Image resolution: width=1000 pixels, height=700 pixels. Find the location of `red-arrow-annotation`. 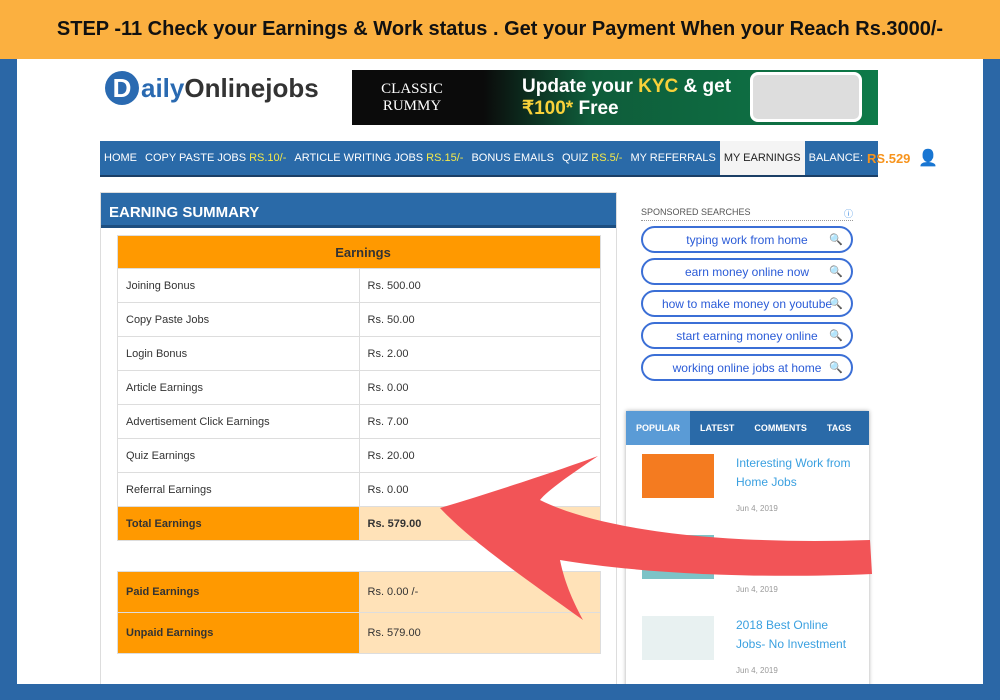

red-arrow-annotation is located at coordinates (656, 538).